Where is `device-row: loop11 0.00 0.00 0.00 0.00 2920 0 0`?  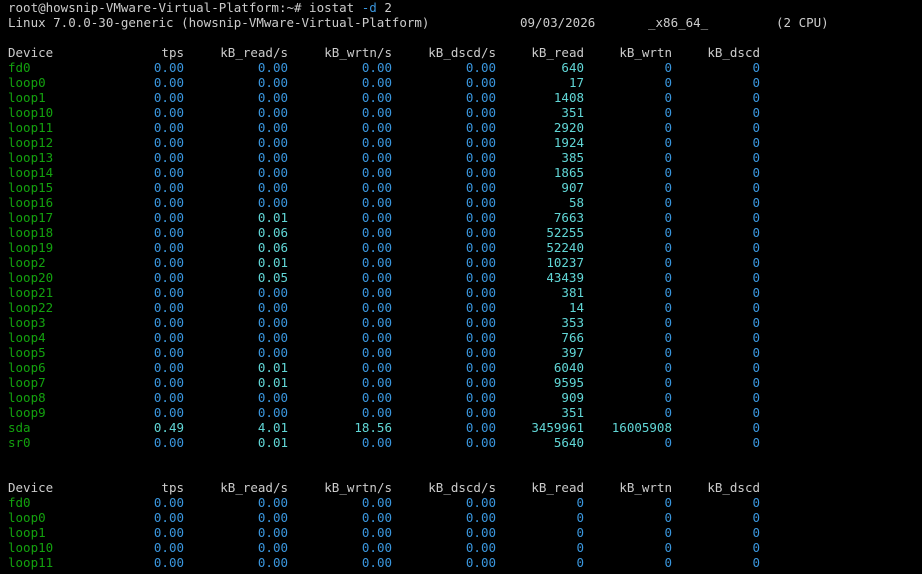 device-row: loop11 0.00 0.00 0.00 0.00 2920 0 0 is located at coordinates (461, 127).